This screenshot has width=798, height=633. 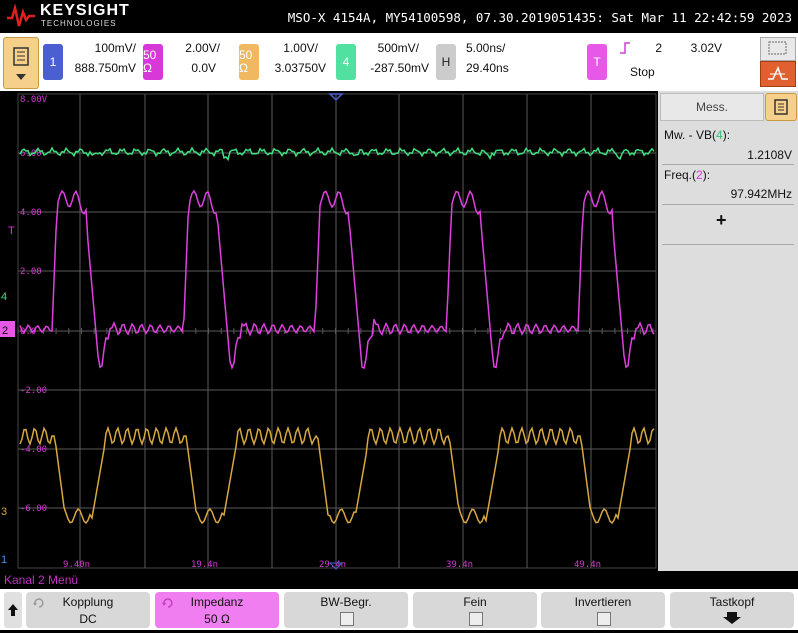 I want to click on horizontal-badge-label: H, so click(x=446, y=61).